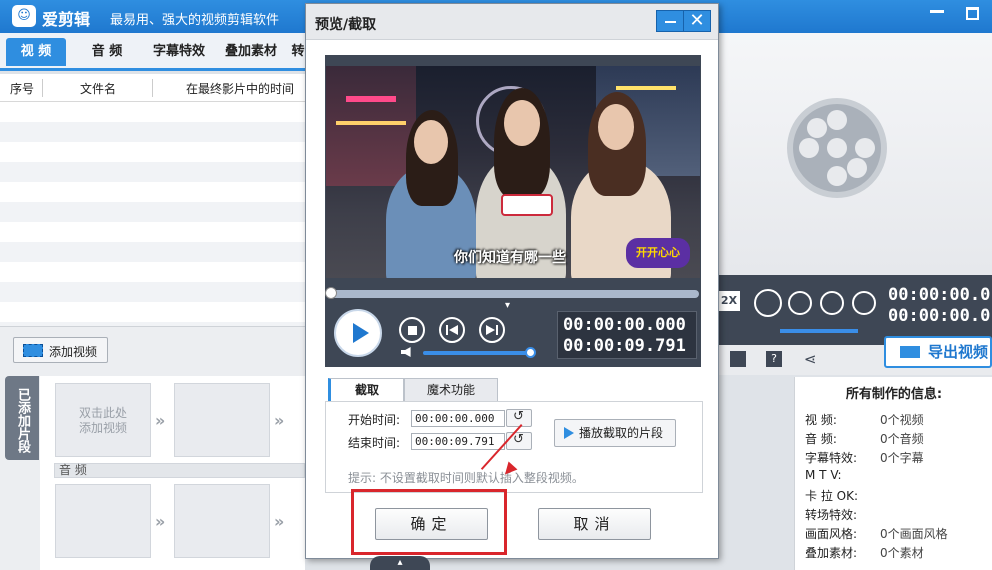 This screenshot has height=570, width=992. I want to click on file-list-header: 序号 文件名 在最终影片中的时间, so click(152, 88).